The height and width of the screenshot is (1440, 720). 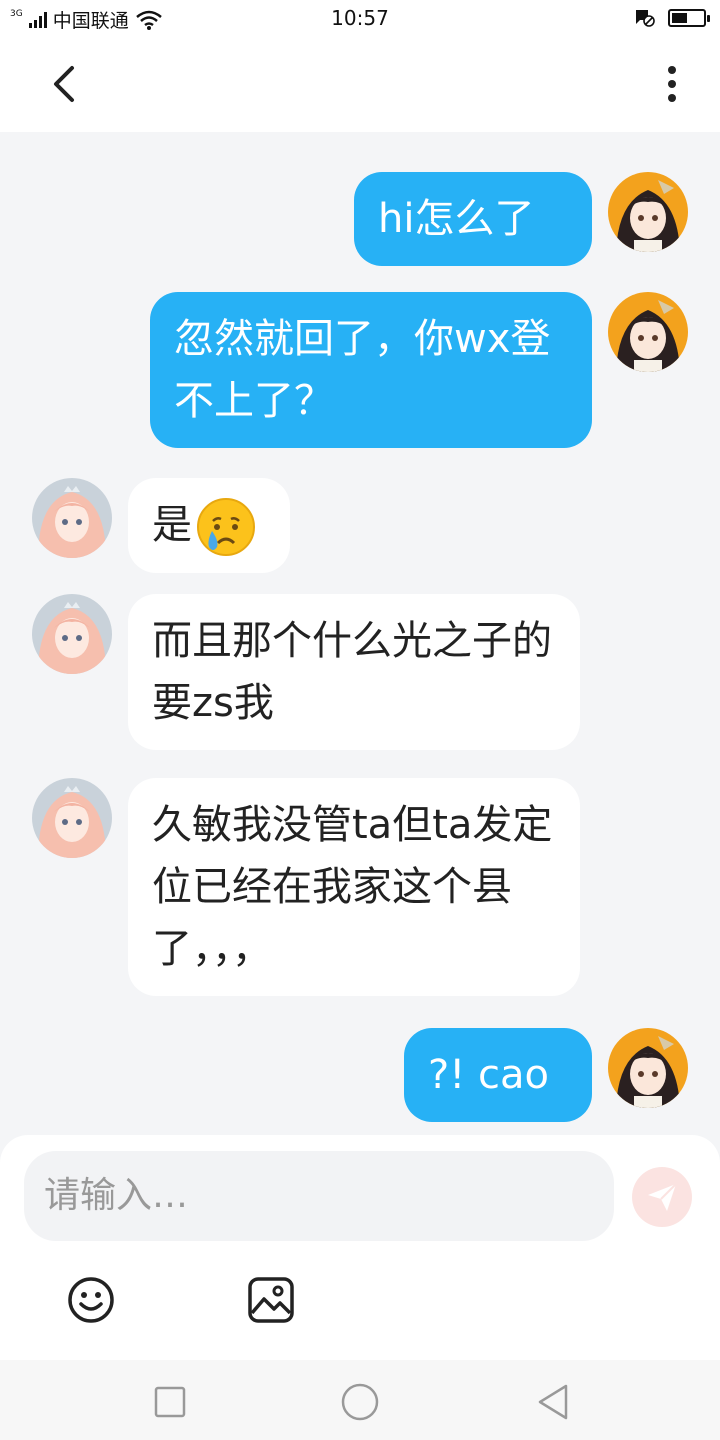 I want to click on back-nav-button, so click(x=554, y=1402).